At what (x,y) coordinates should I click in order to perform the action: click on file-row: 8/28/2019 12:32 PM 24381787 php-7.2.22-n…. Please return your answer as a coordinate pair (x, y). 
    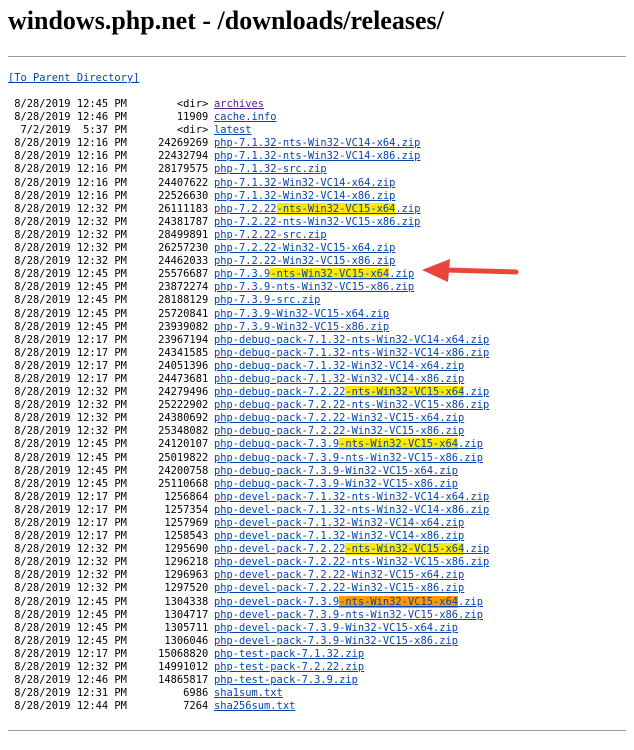
    Looking at the image, I should click on (248, 222).